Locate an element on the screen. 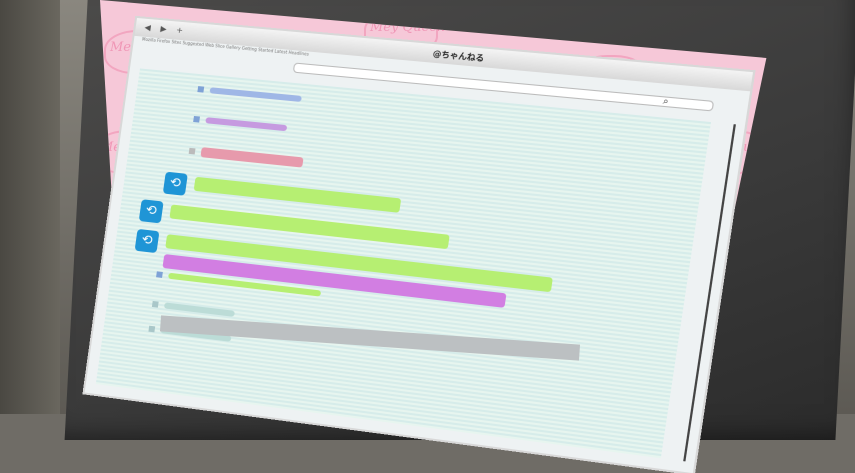 This screenshot has width=855, height=473. post-bubble is located at coordinates (297, 194).